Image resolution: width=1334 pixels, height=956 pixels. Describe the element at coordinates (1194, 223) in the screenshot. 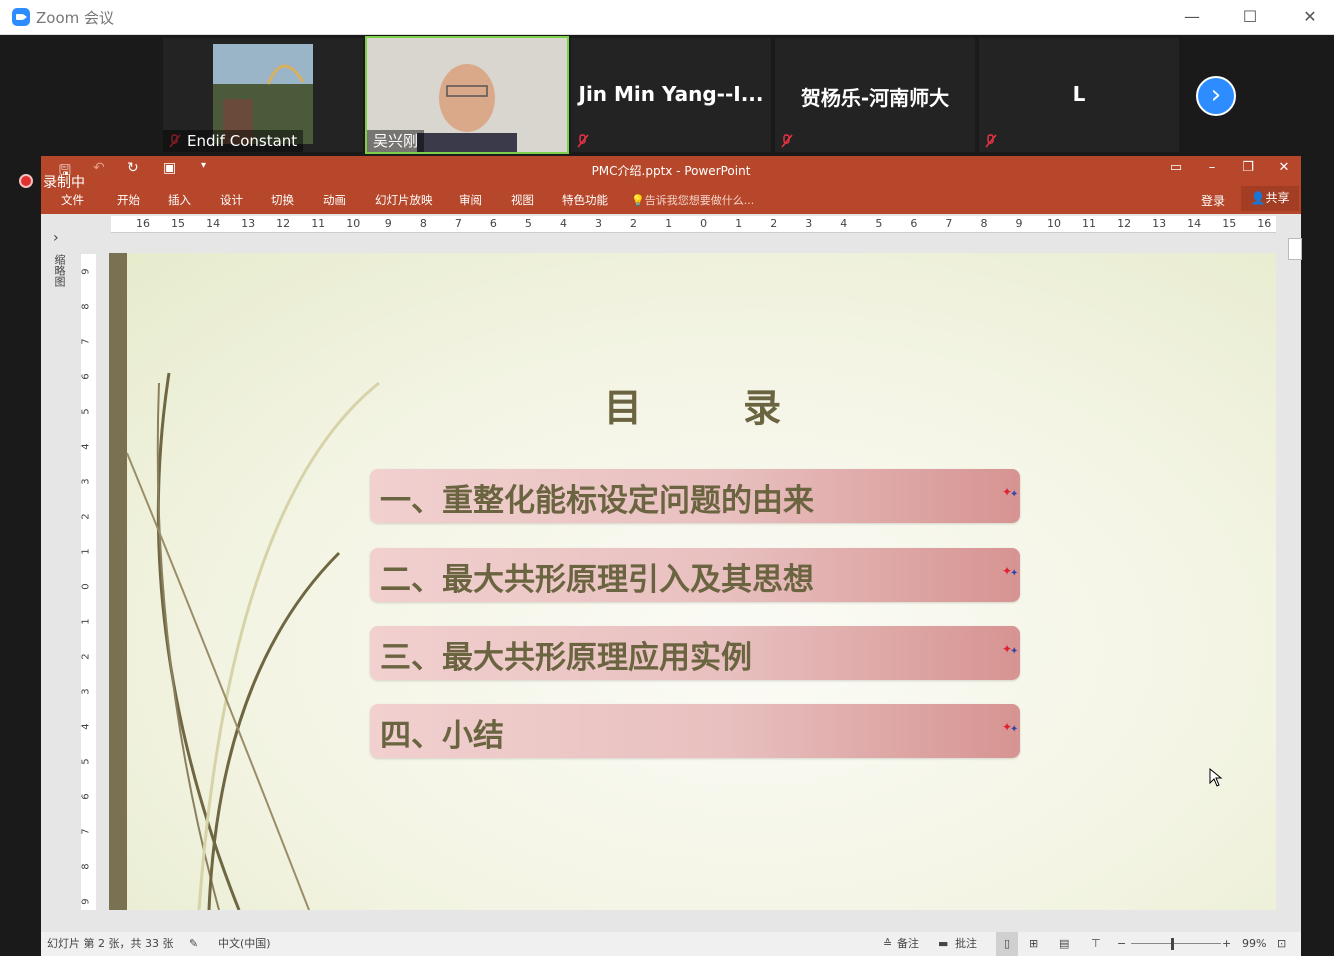

I see `ruler-number: 14` at that location.